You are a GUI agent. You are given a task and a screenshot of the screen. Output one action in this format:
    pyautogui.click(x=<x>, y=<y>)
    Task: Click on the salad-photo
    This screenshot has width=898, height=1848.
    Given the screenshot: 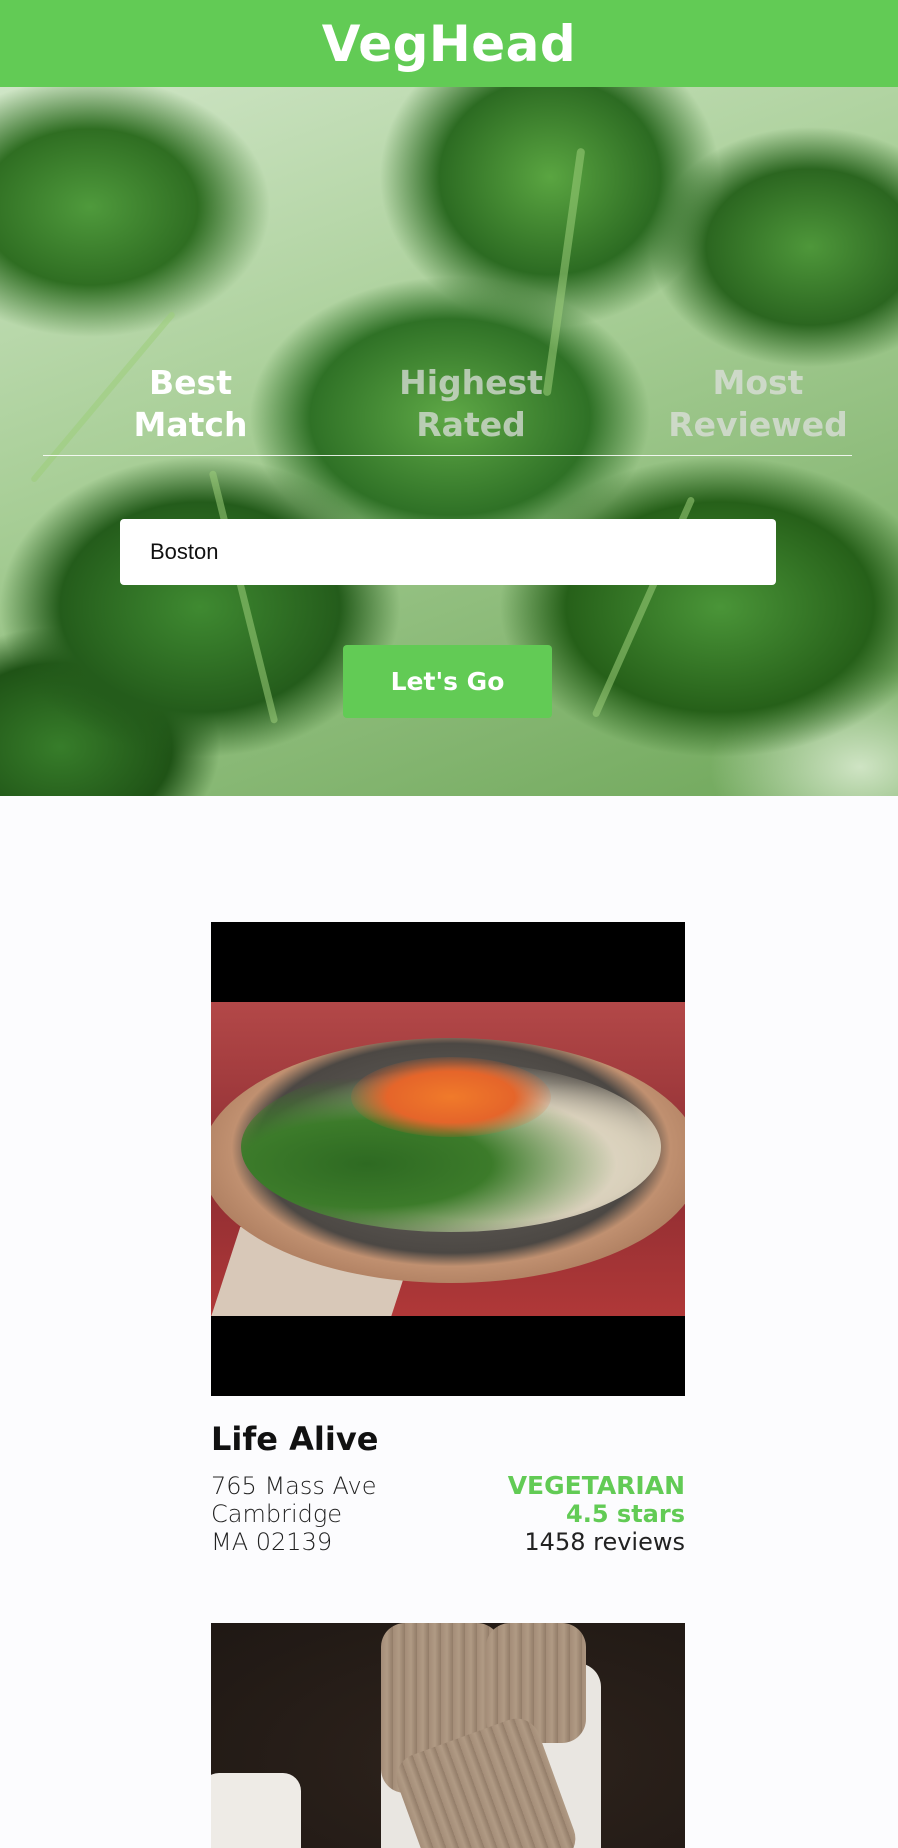 What is the action you would take?
    pyautogui.click(x=448, y=1159)
    